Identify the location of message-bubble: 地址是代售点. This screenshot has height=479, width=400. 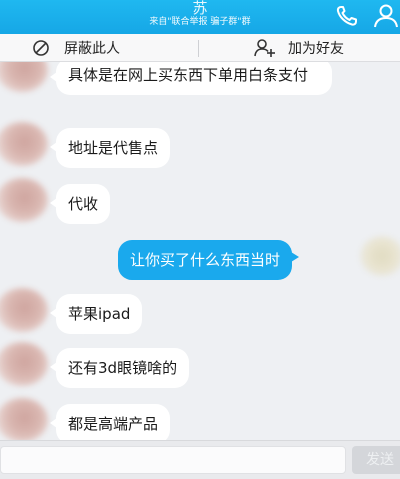
(110, 148).